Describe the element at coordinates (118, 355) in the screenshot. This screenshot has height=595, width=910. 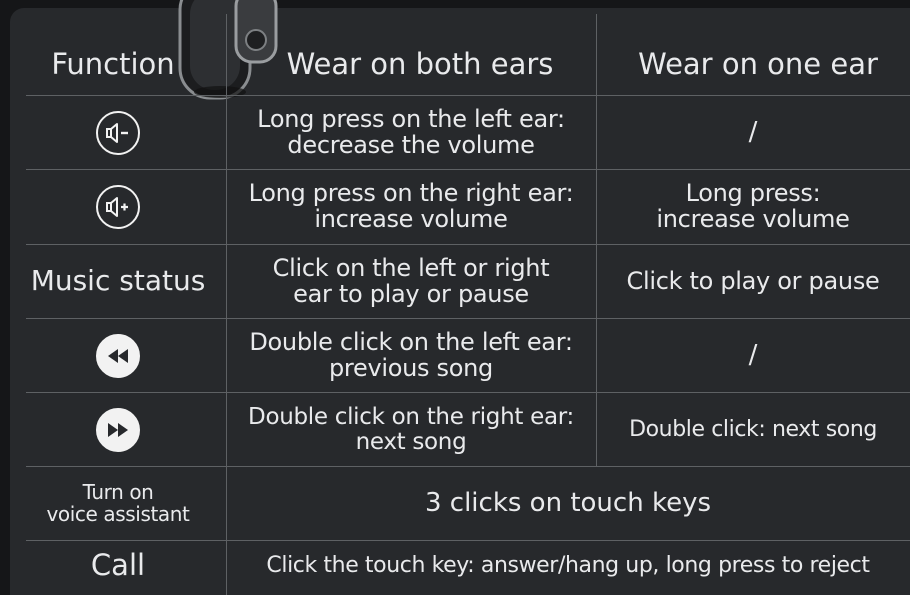
I see `previous-song-icon` at that location.